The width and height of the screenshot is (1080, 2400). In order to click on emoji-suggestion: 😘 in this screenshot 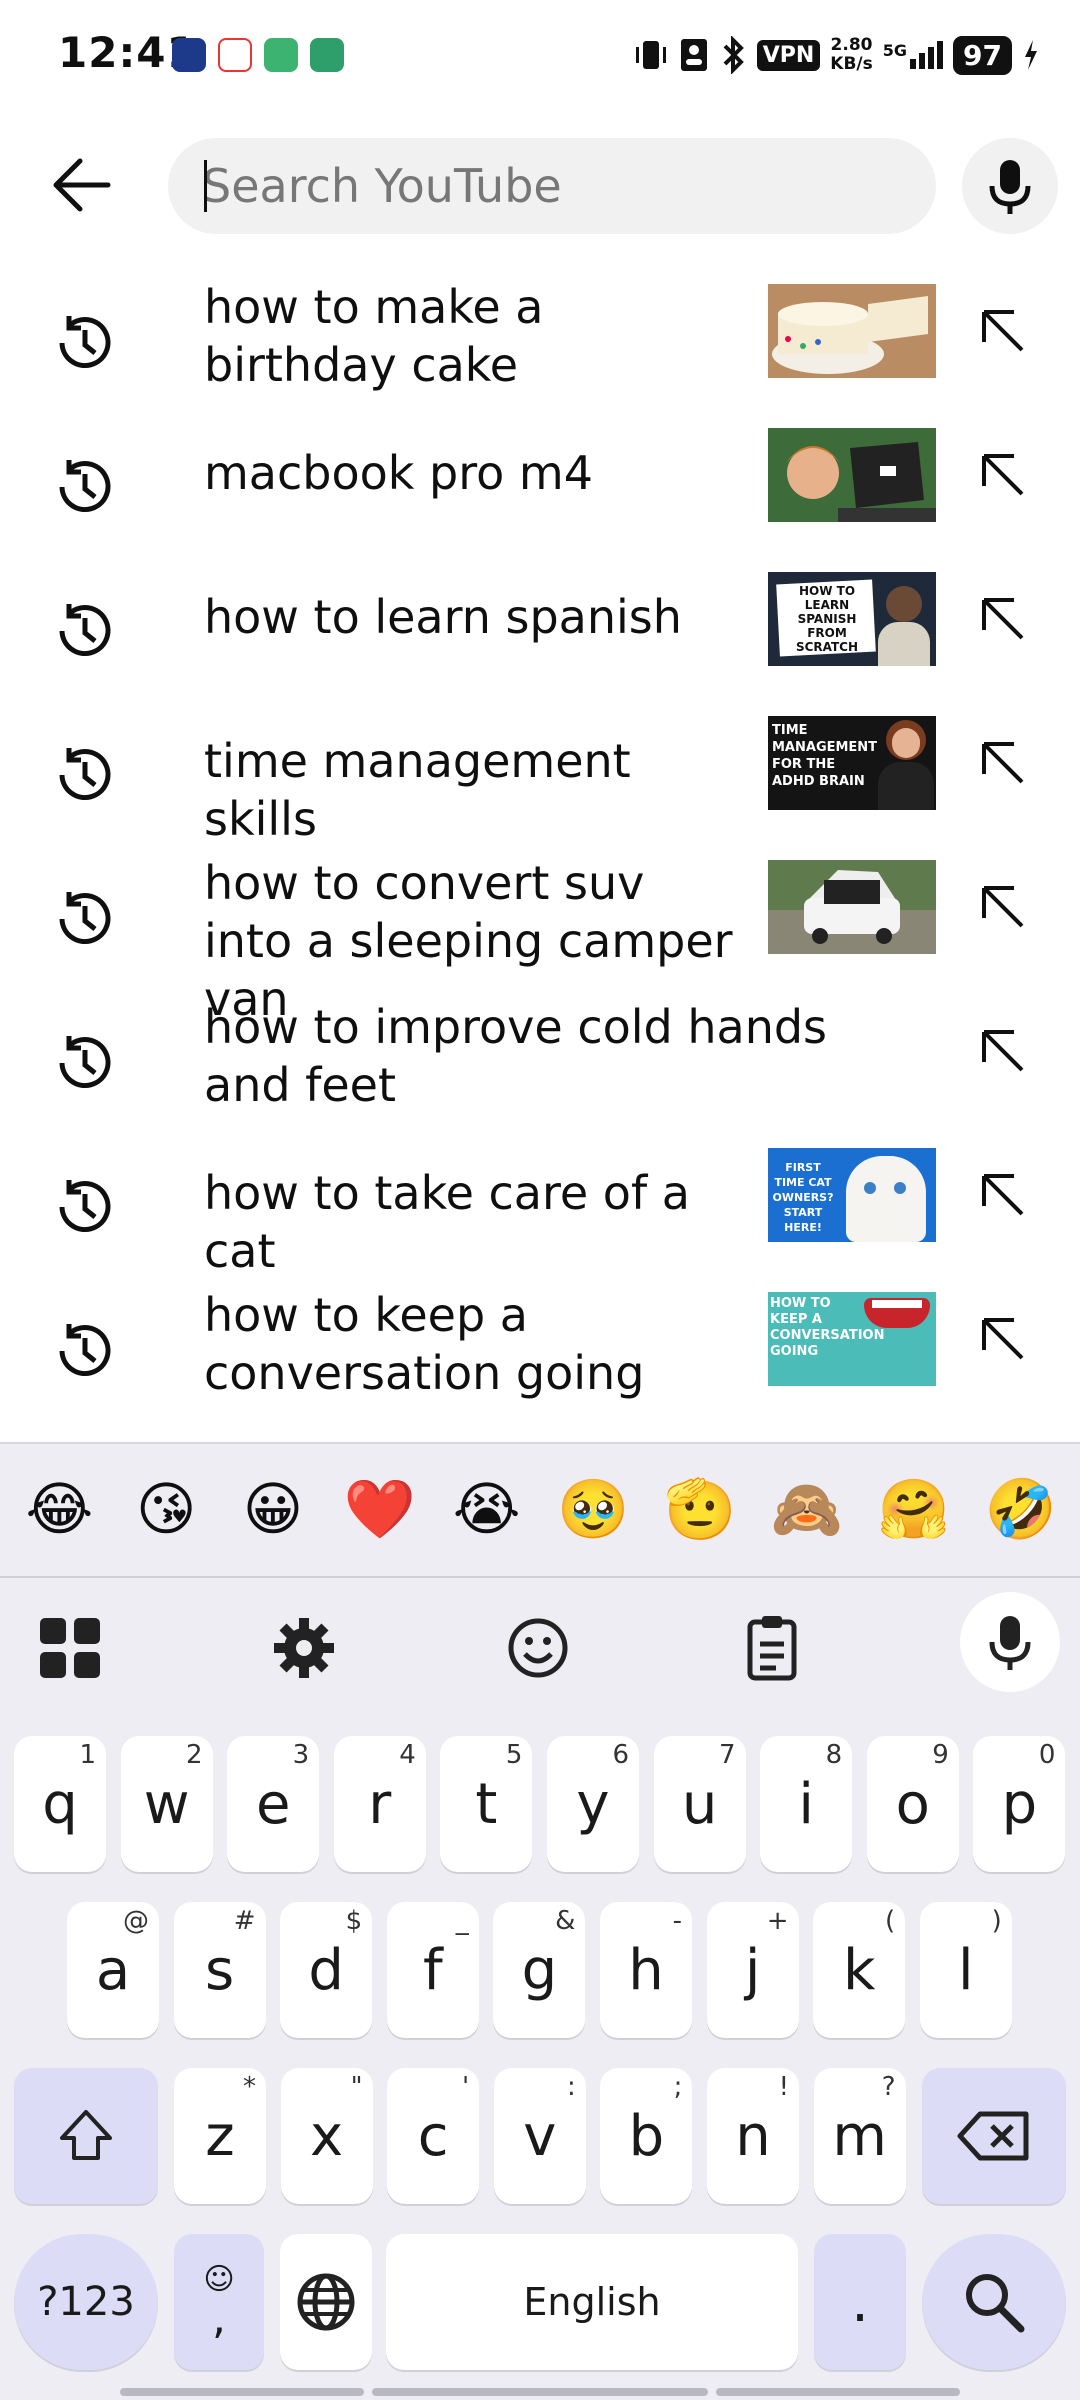, I will do `click(166, 1509)`.